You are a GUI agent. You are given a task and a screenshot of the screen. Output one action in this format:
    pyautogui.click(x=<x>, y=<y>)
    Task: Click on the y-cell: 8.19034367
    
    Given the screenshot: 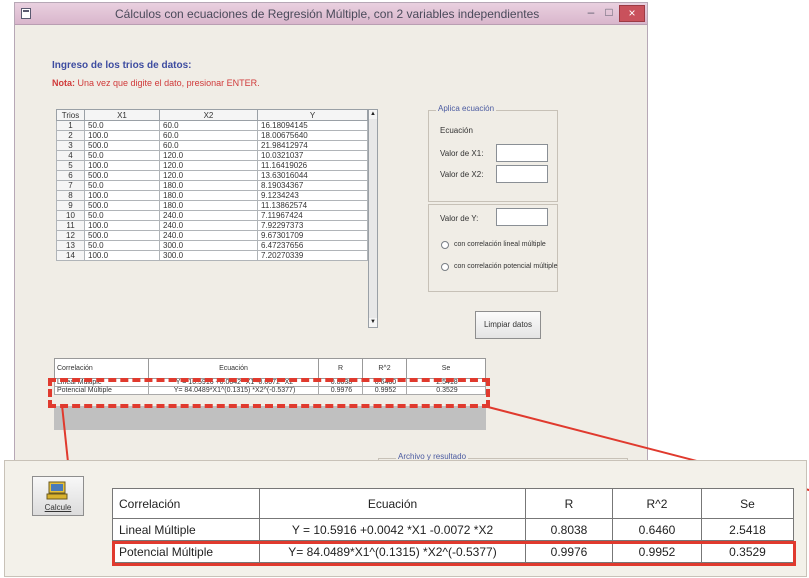 What is the action you would take?
    pyautogui.click(x=312, y=185)
    